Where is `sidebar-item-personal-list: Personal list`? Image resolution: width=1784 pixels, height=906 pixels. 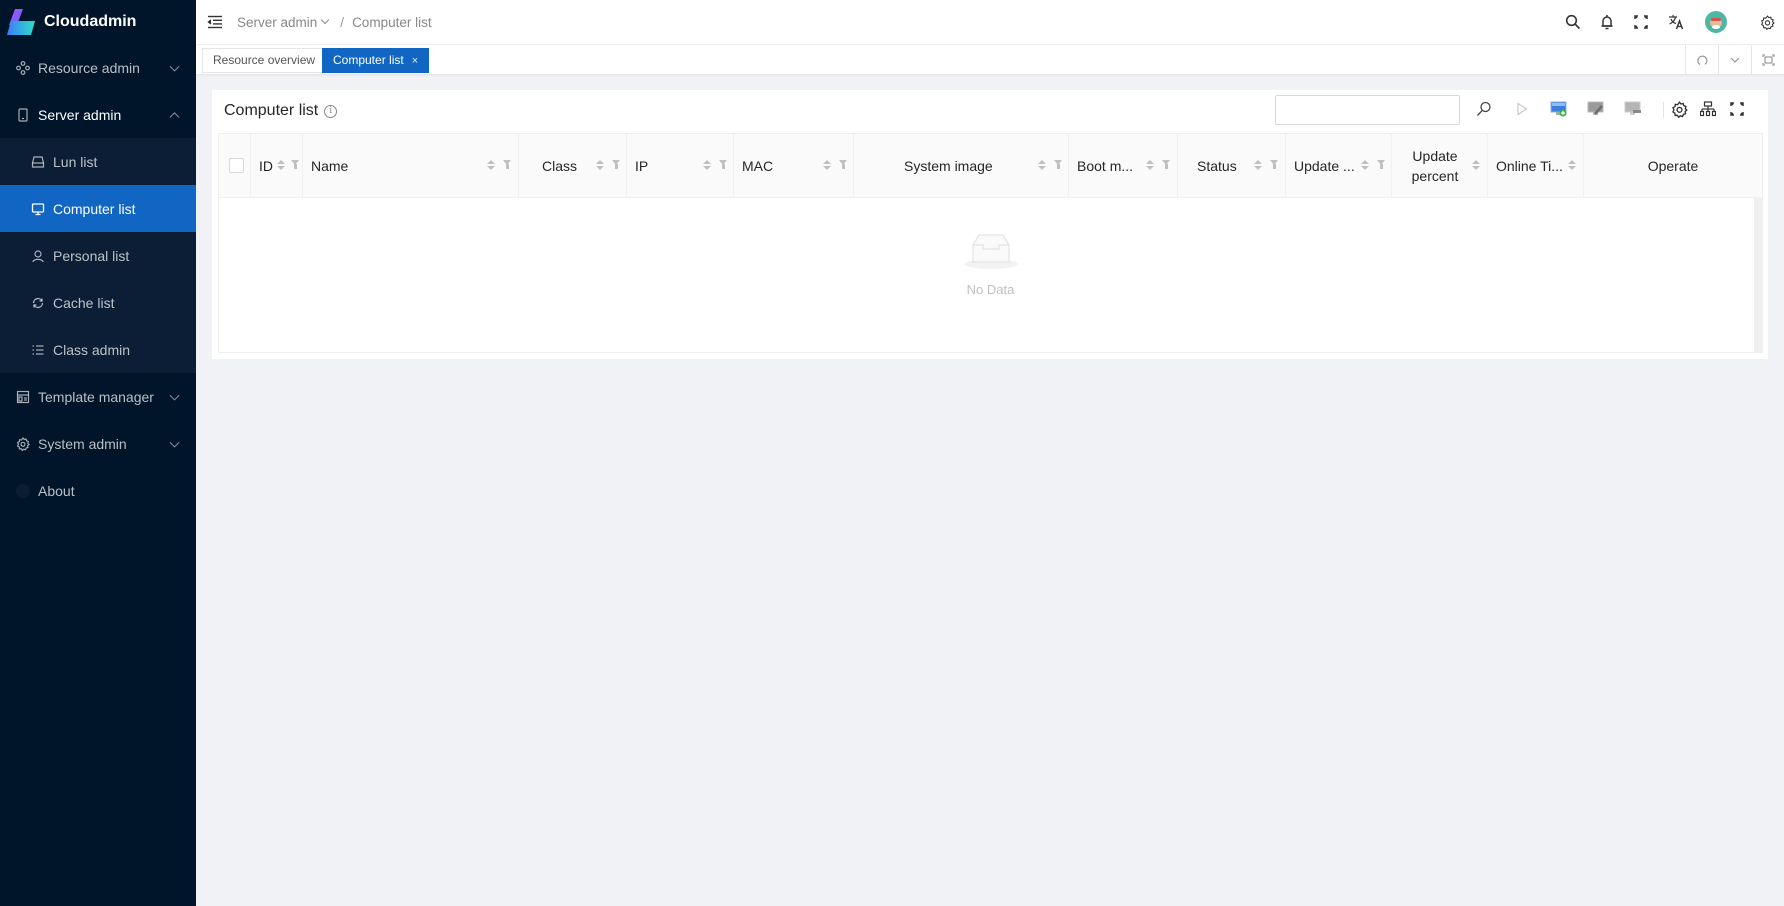 sidebar-item-personal-list: Personal list is located at coordinates (98, 255).